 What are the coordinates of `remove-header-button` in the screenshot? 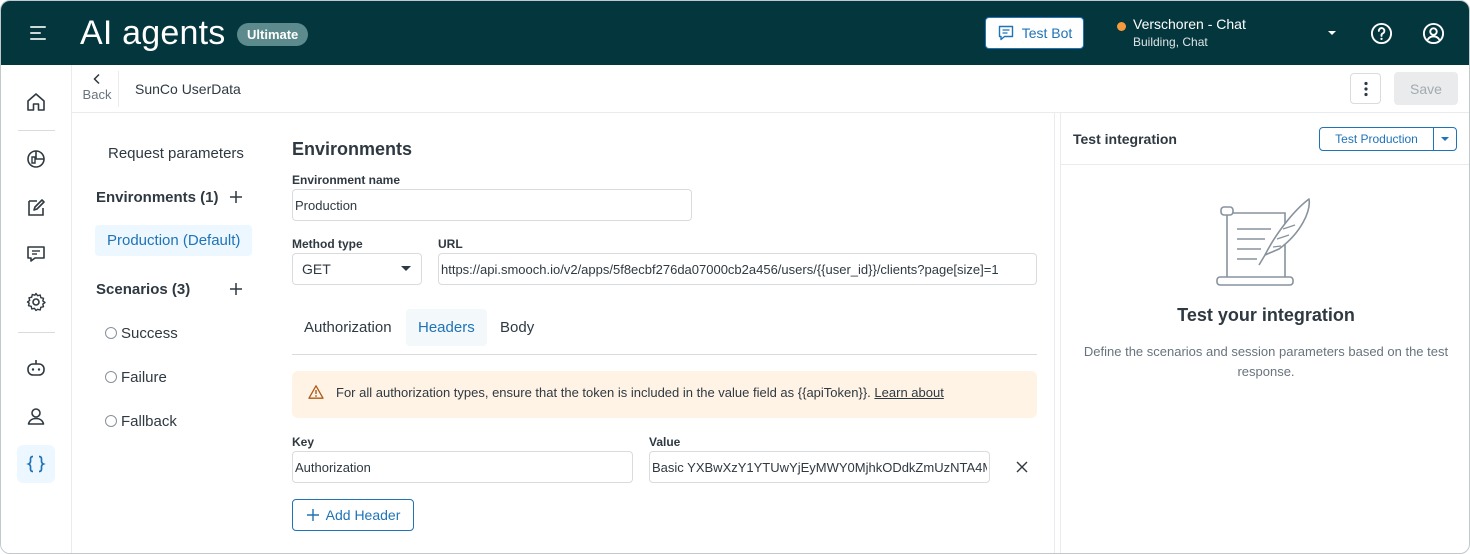 It's located at (1022, 467).